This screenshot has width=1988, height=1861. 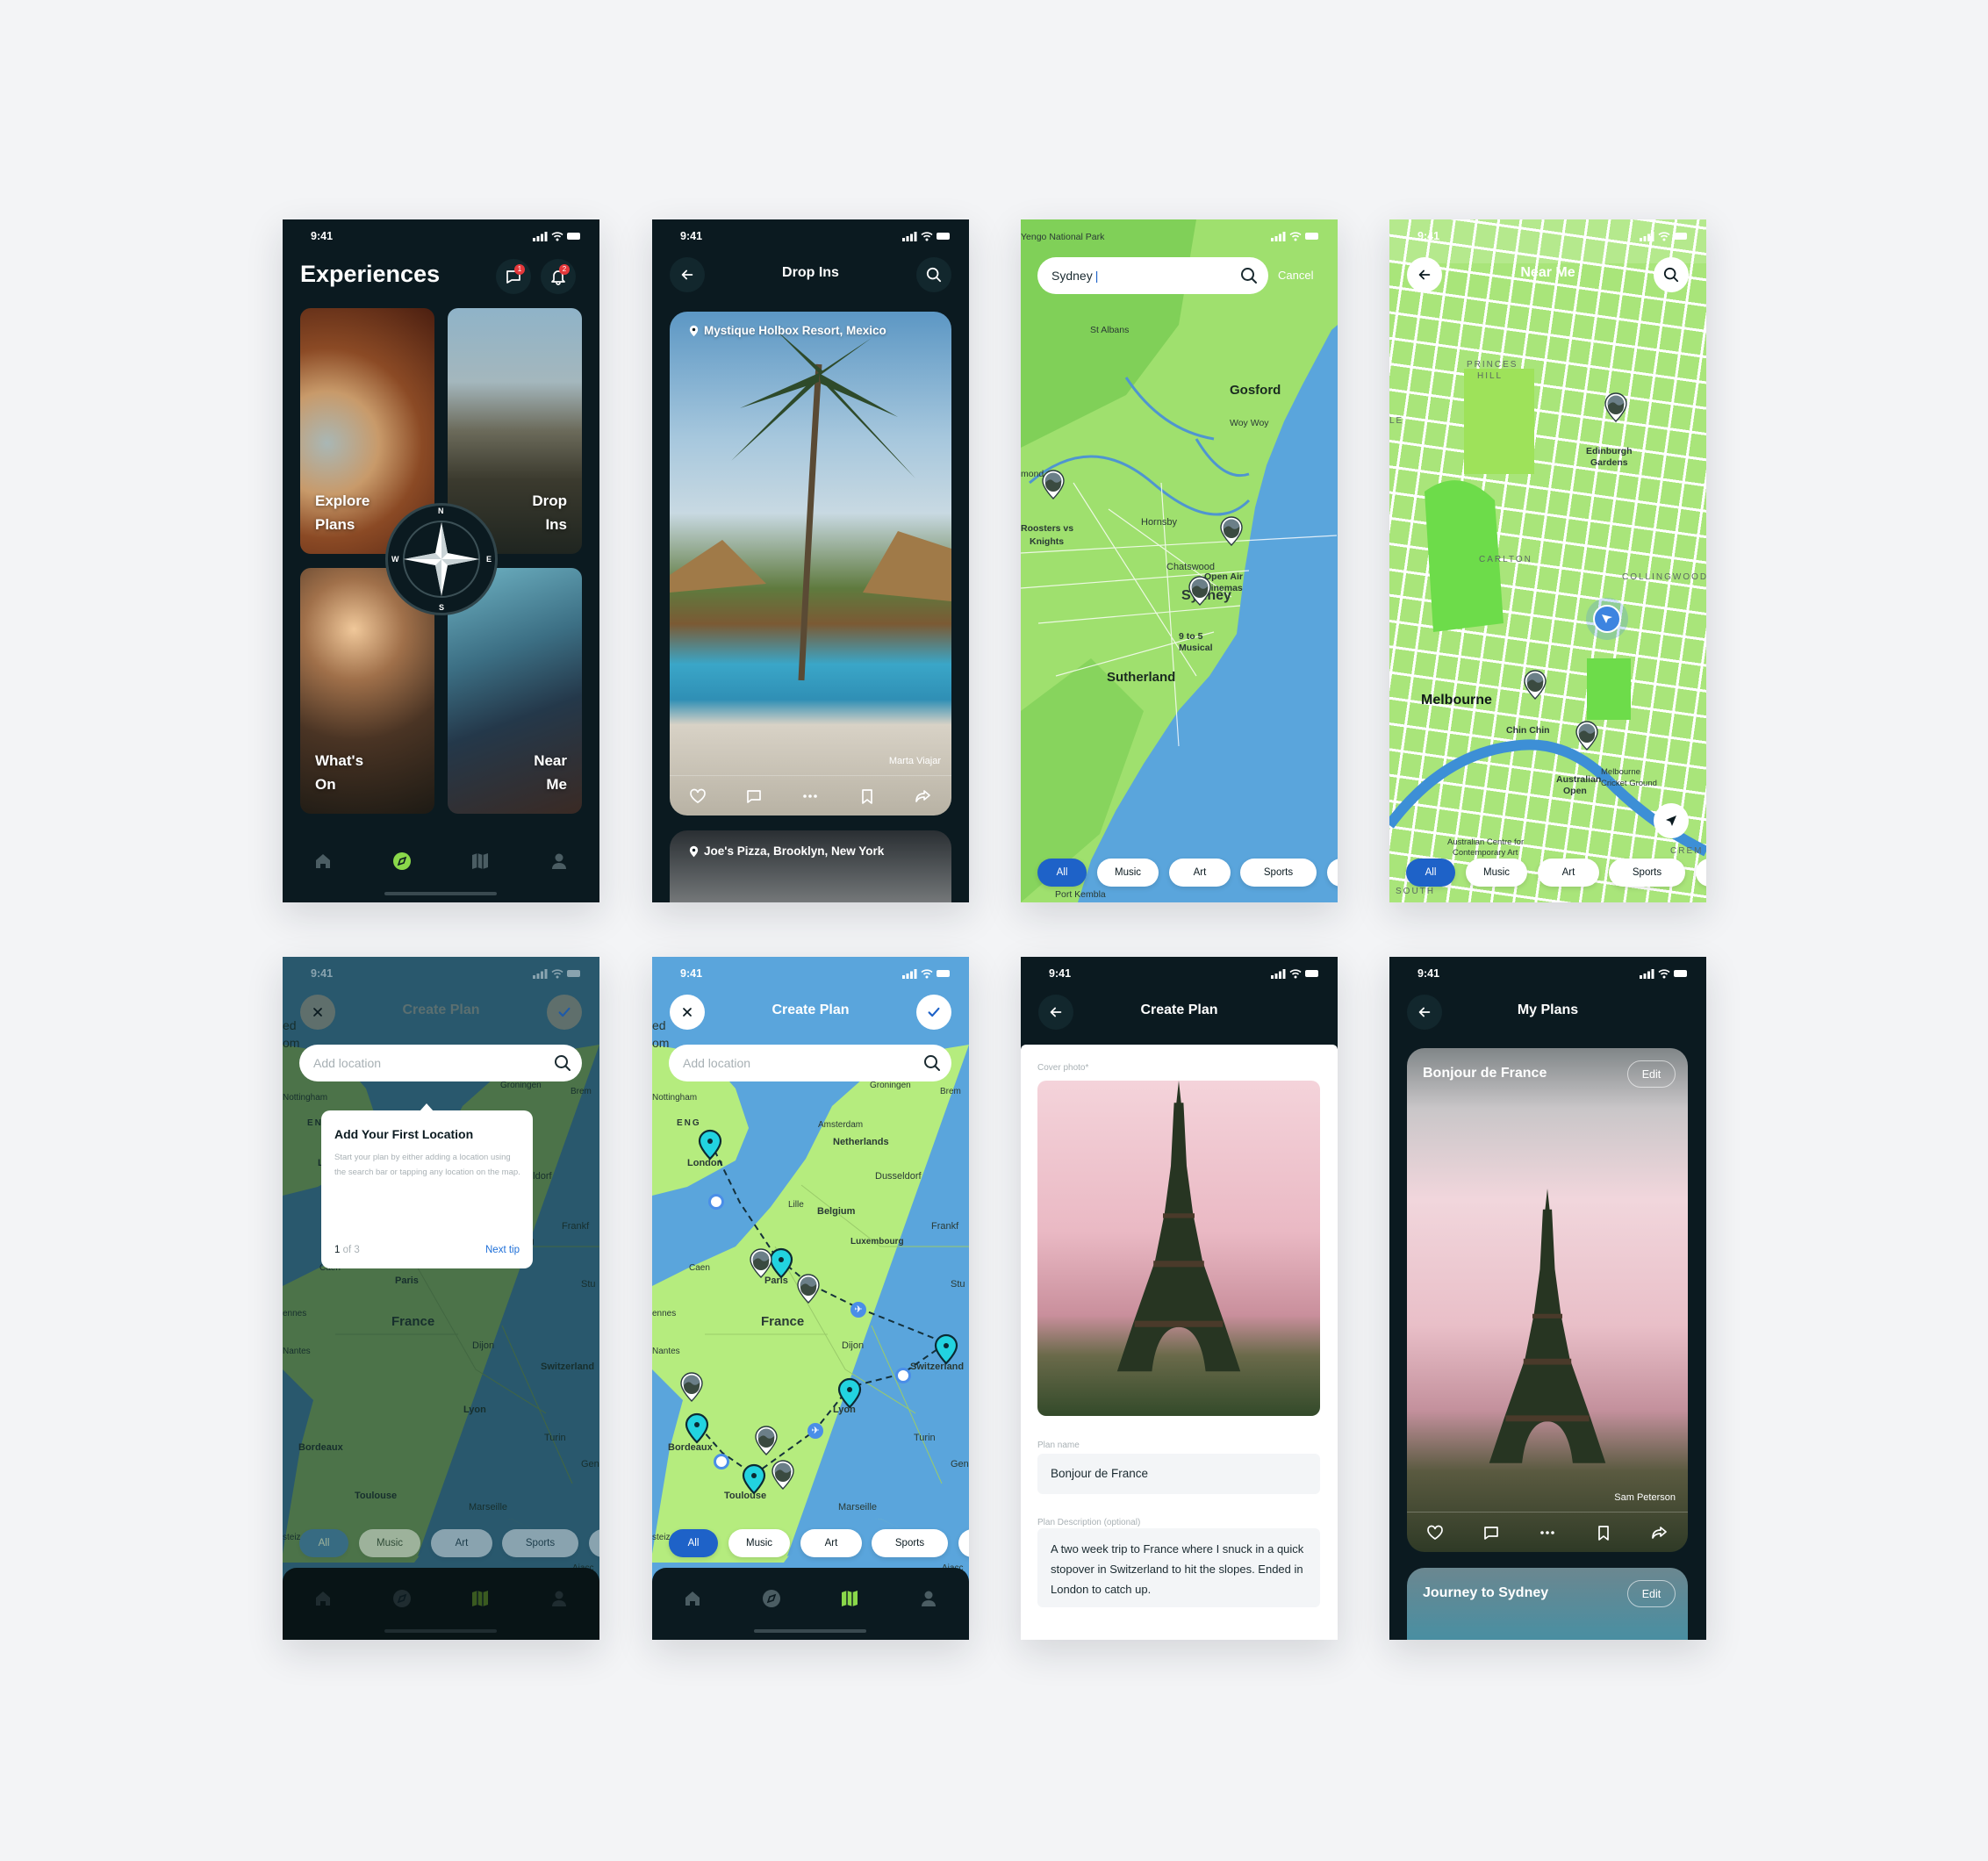 I want to click on map-label: HILL, so click(x=1490, y=376).